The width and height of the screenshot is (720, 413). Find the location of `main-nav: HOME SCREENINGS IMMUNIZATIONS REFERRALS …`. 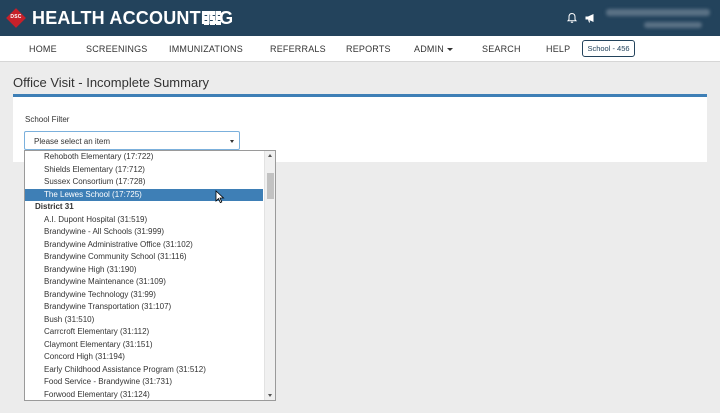

main-nav: HOME SCREENINGS IMMUNIZATIONS REFERRALS … is located at coordinates (360, 49).